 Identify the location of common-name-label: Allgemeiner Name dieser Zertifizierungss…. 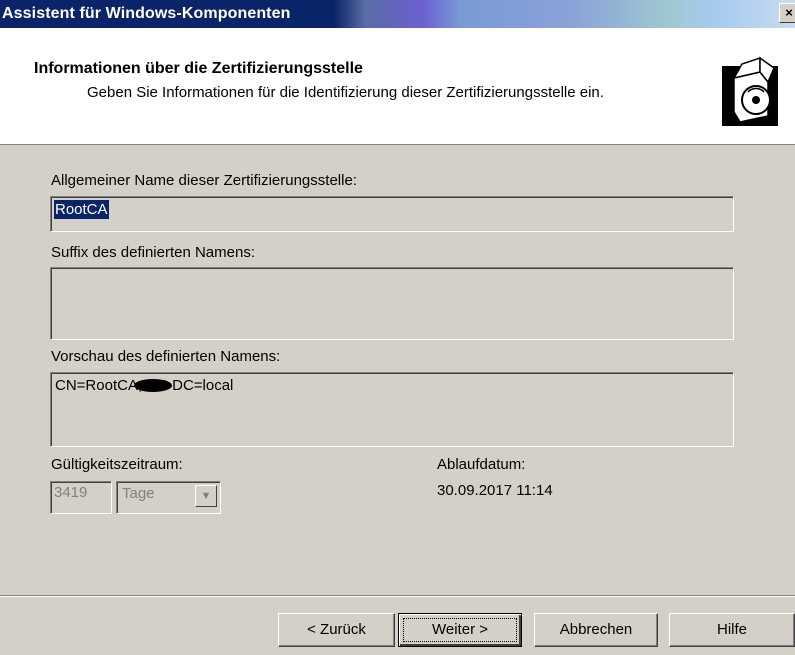
(204, 180).